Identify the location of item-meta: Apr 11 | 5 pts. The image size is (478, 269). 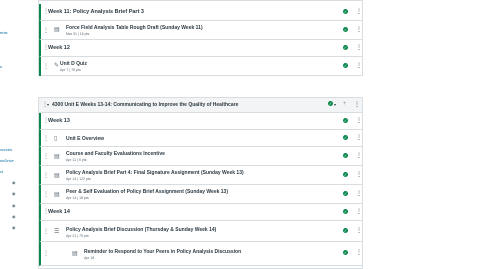
(76, 160).